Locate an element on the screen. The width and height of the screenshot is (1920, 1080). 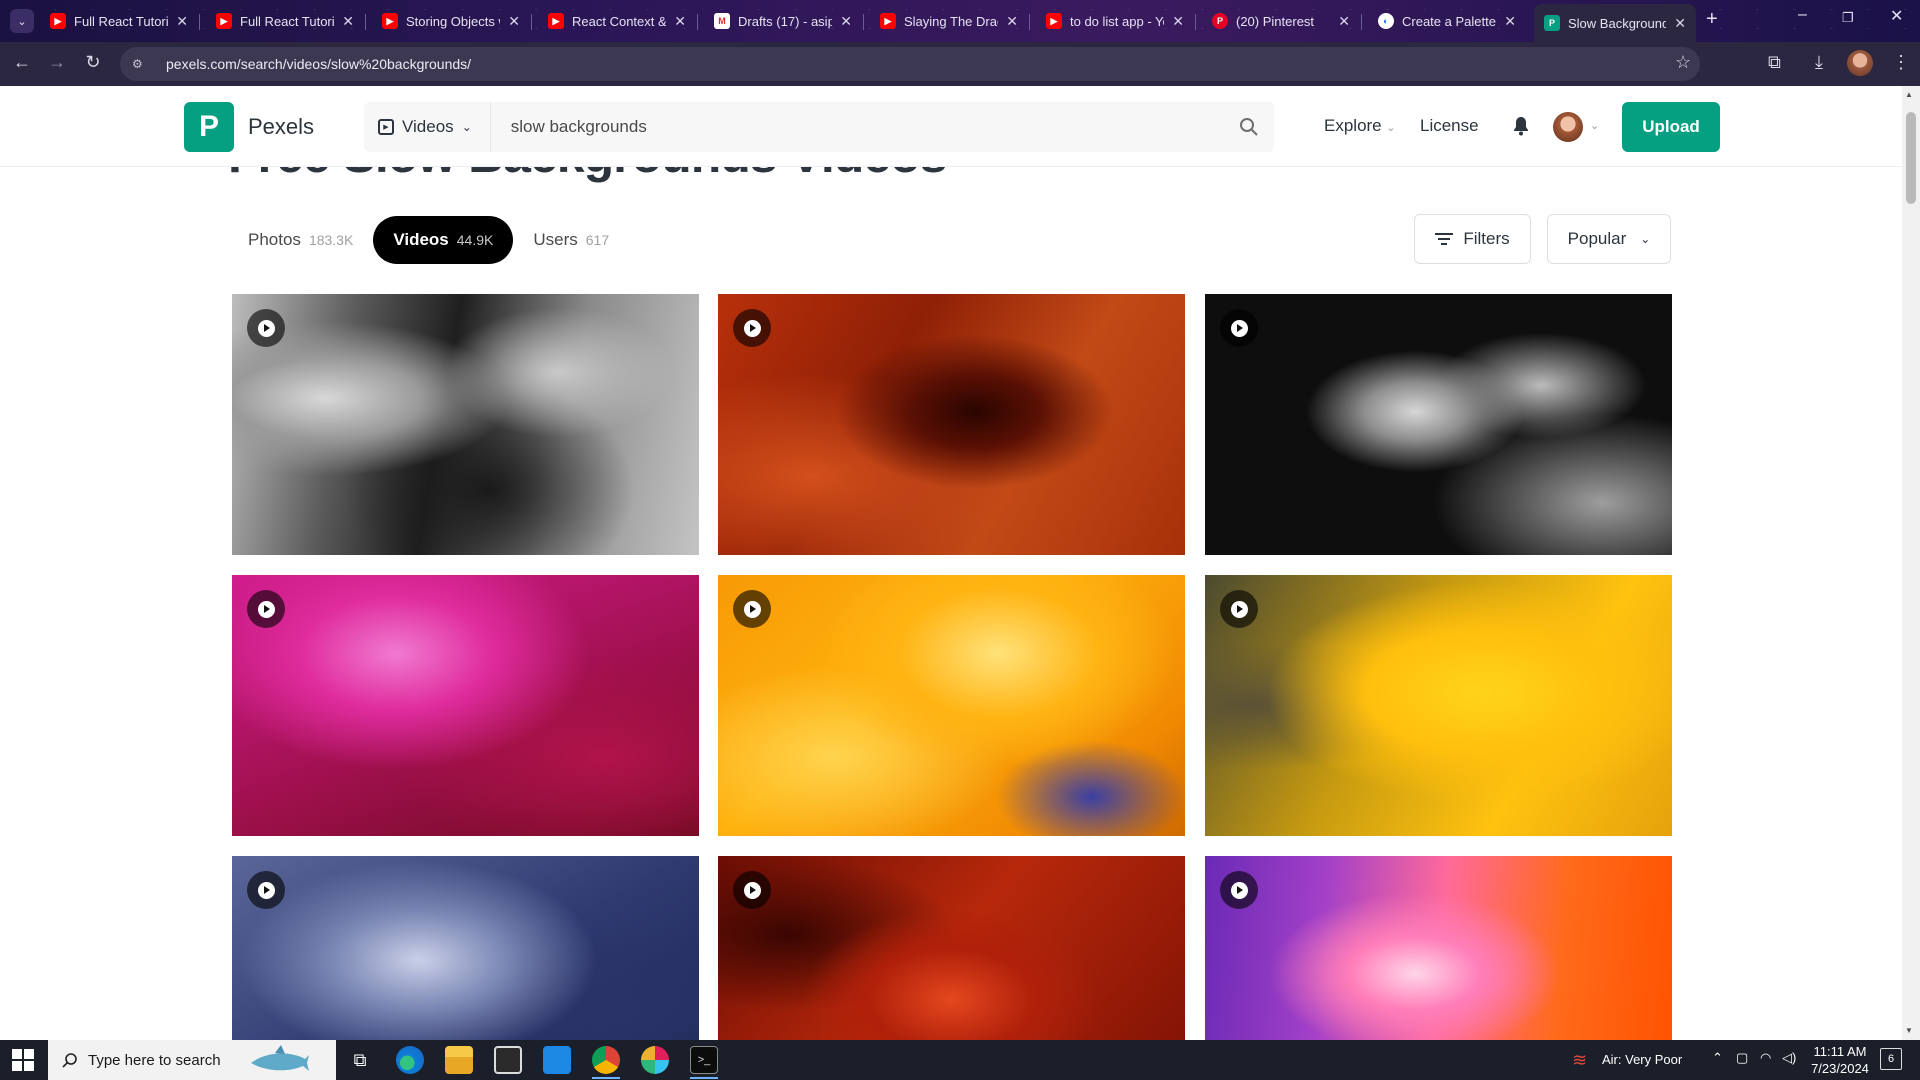
browser-menu-icon: ⋮ is located at coordinates (1901, 62).